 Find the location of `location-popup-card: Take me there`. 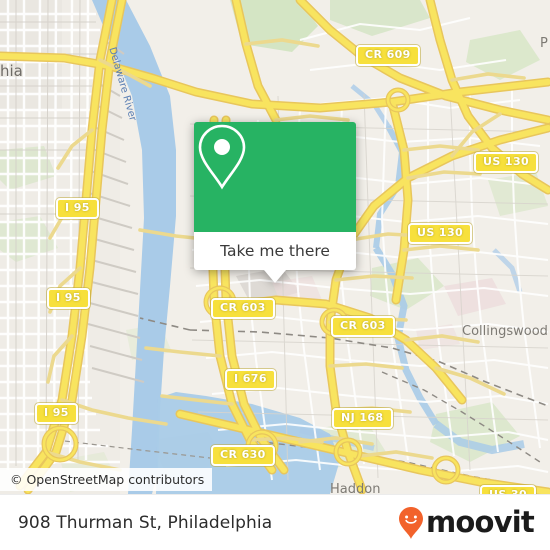

location-popup-card: Take me there is located at coordinates (275, 202).